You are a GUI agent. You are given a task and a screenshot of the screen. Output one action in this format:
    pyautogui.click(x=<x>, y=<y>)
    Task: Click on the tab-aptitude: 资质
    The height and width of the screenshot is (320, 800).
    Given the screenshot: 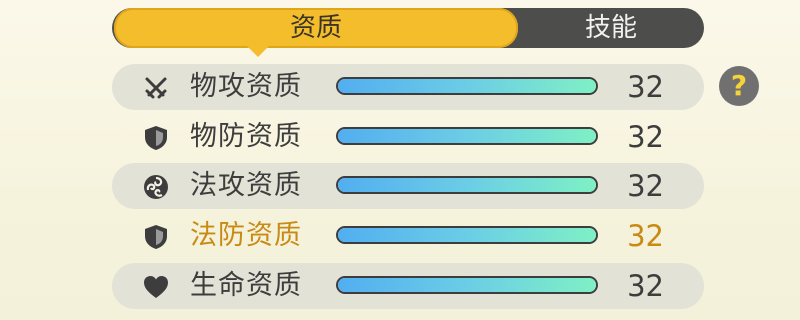 What is the action you would take?
    pyautogui.click(x=316, y=28)
    